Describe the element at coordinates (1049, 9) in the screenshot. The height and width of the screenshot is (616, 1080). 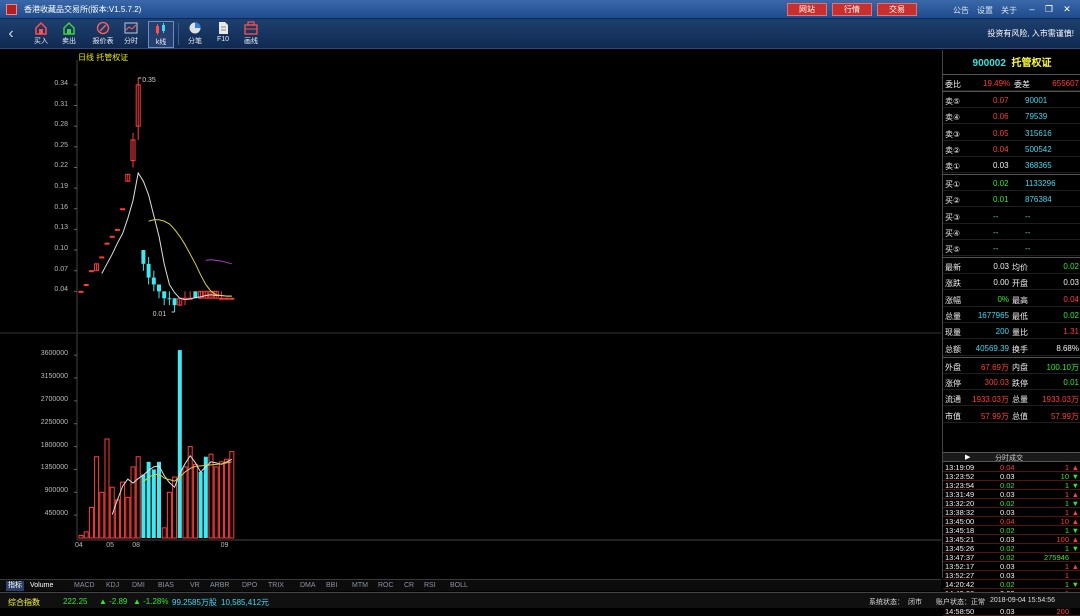
I see `restore-icon: ❐` at that location.